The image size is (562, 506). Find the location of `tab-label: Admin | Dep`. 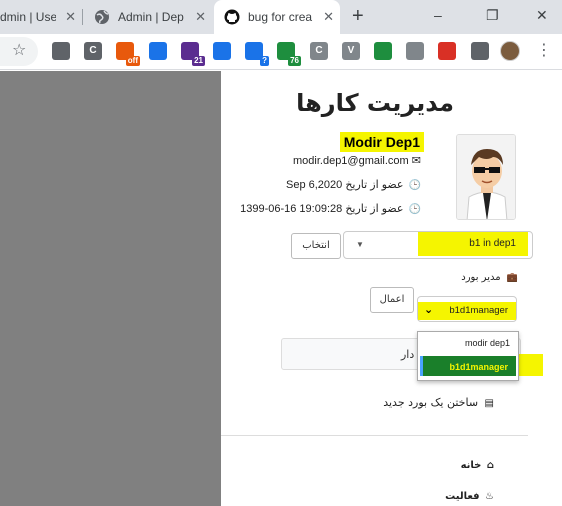

tab-label: Admin | Dep is located at coordinates (151, 17).